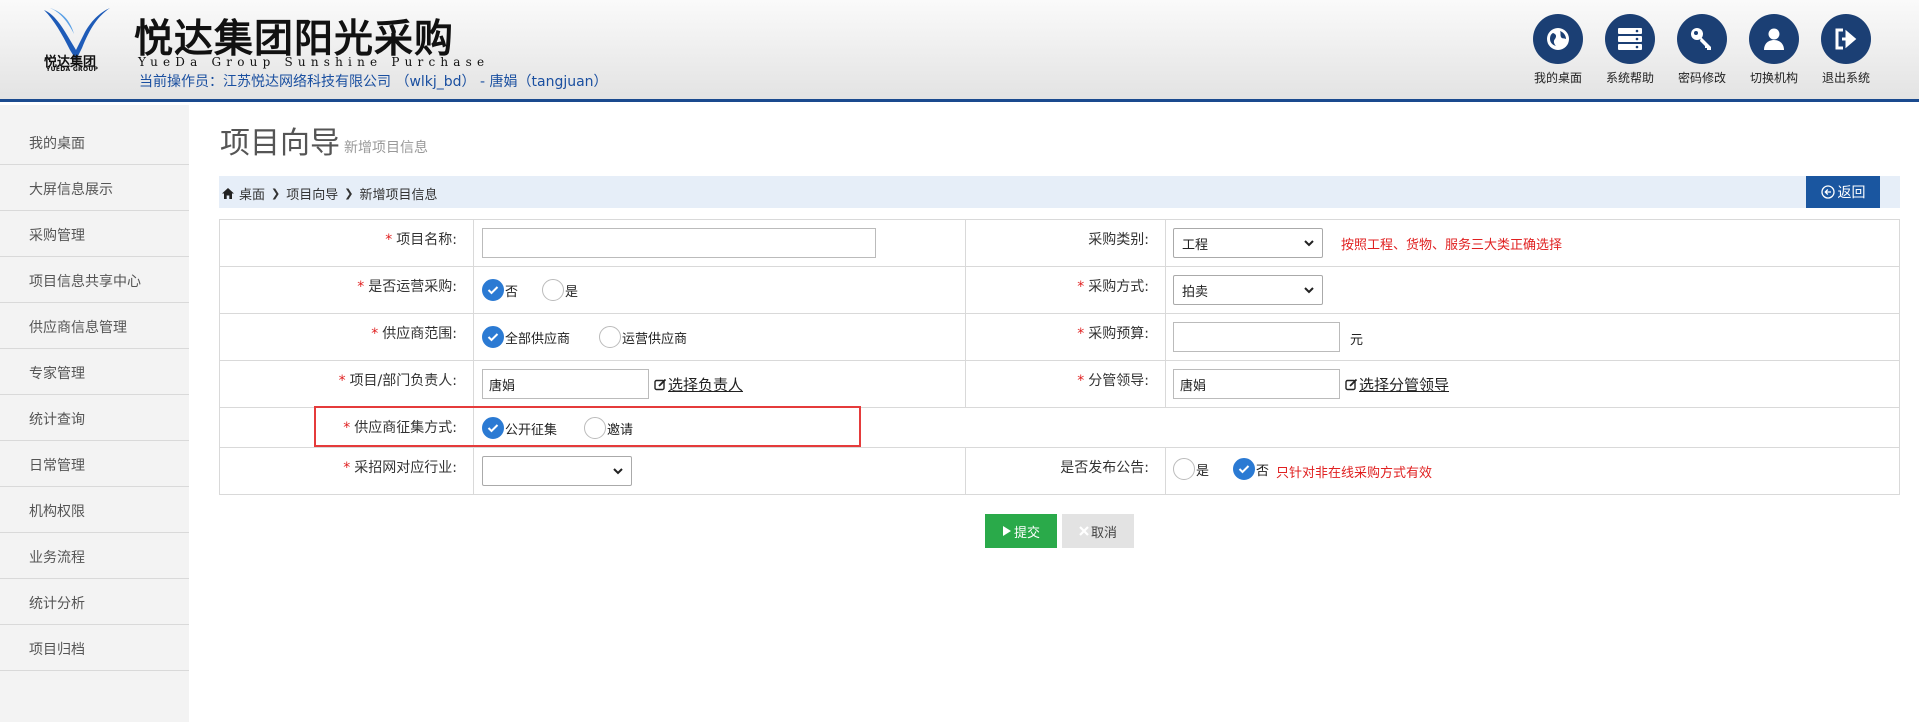  Describe the element at coordinates (1026, 532) in the screenshot. I see `submit-label: 提交` at that location.